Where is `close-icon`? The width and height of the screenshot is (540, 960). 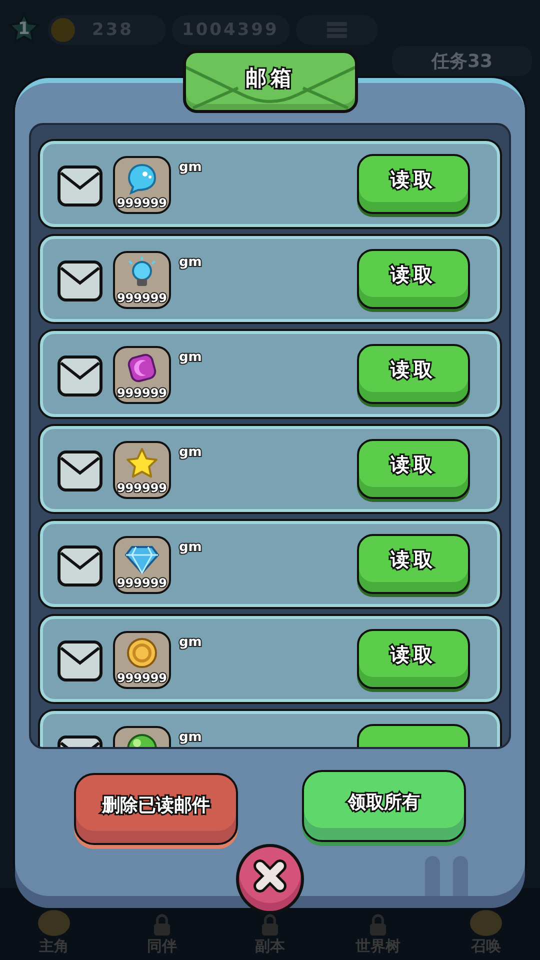
close-icon is located at coordinates (270, 876).